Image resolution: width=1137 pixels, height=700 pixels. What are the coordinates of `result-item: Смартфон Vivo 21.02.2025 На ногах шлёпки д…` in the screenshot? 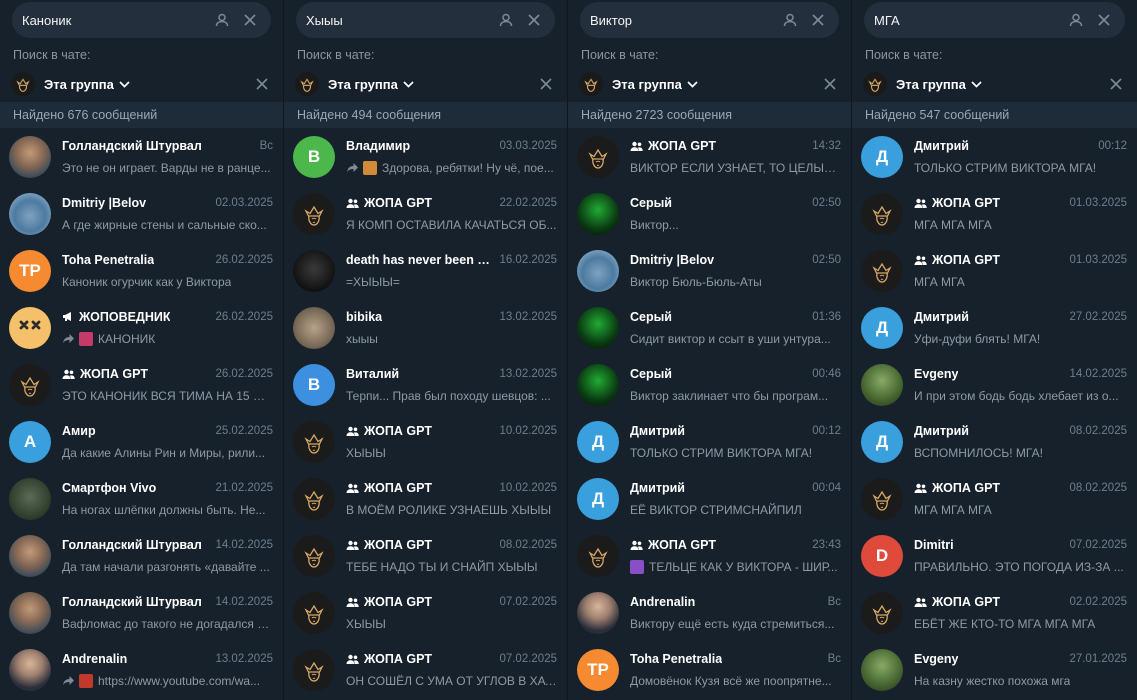 It's located at (141, 498).